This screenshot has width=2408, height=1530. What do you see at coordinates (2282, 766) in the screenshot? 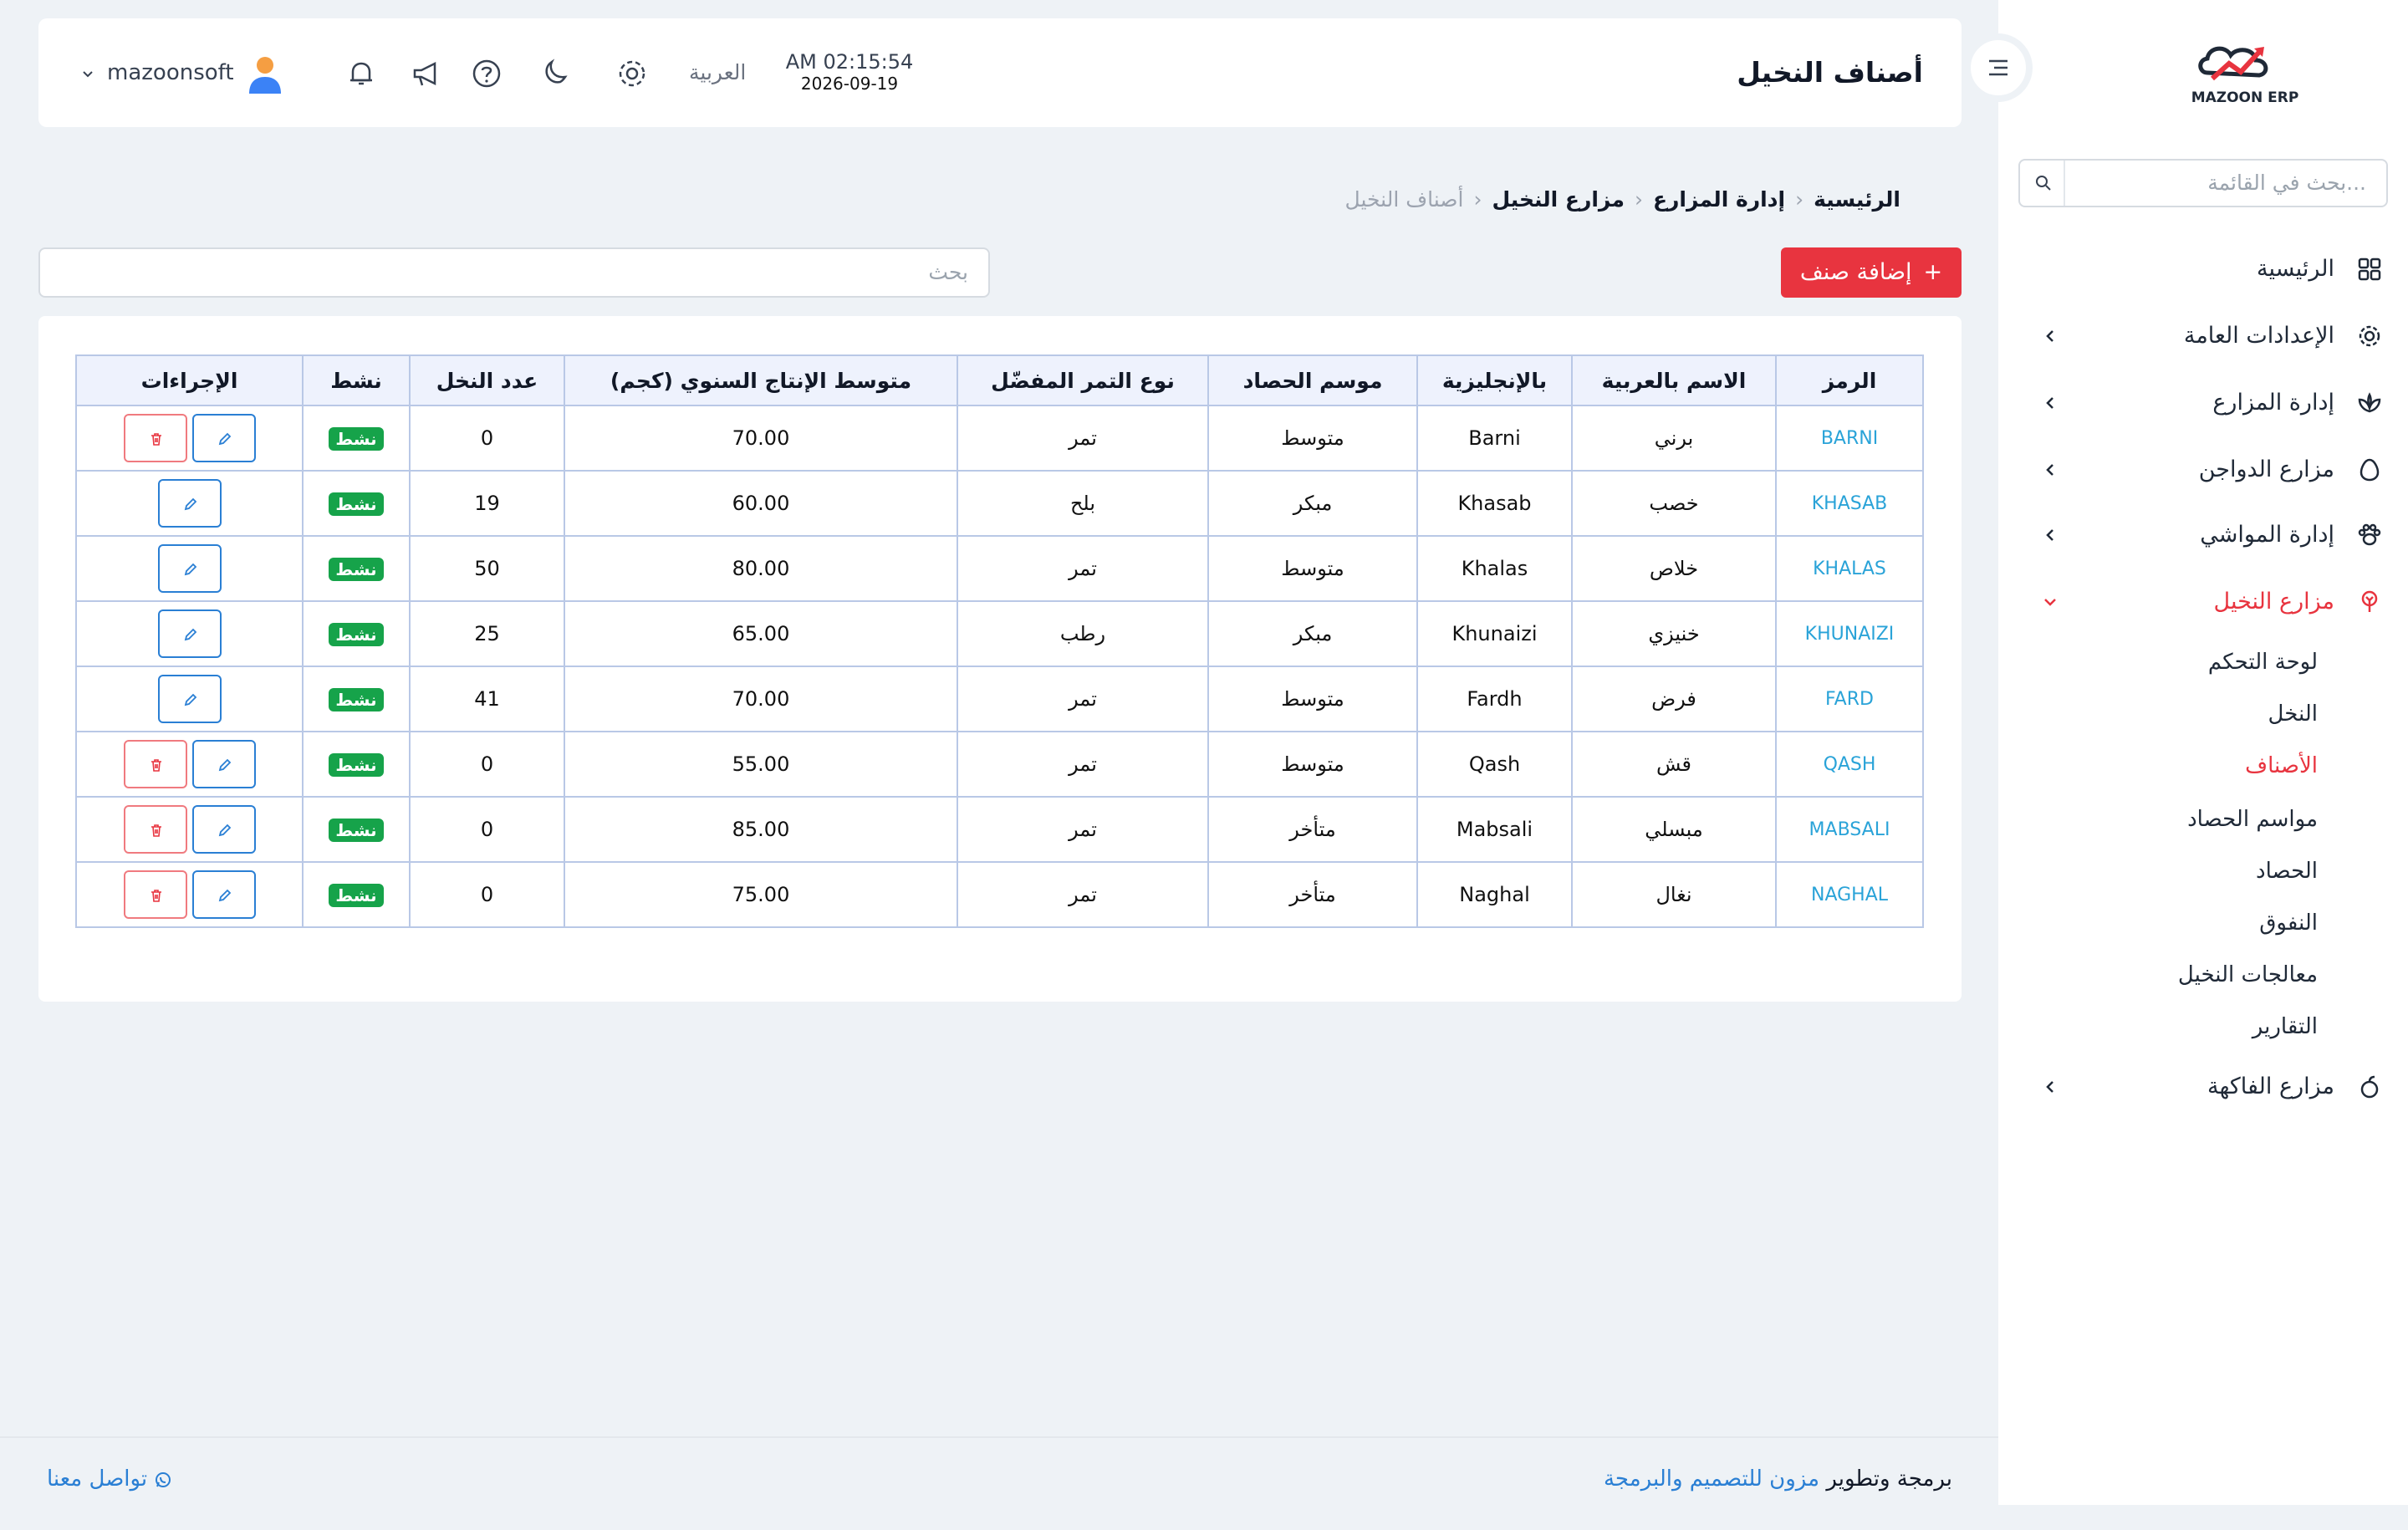
I see `submenu-item-varieties: الأصناف` at bounding box center [2282, 766].